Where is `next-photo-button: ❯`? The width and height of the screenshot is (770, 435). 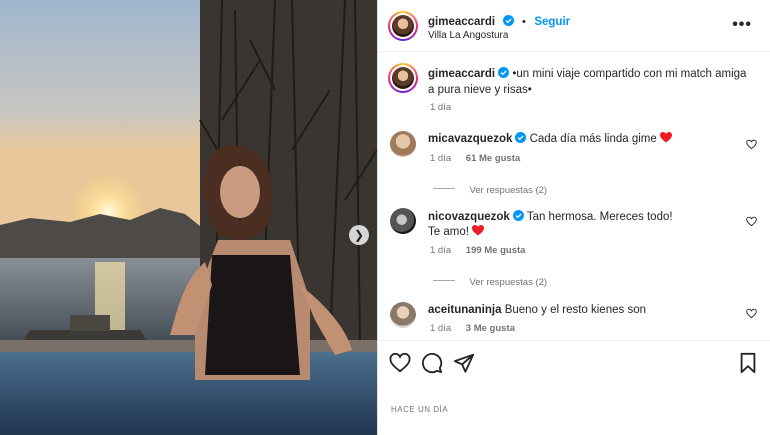 next-photo-button: ❯ is located at coordinates (359, 235).